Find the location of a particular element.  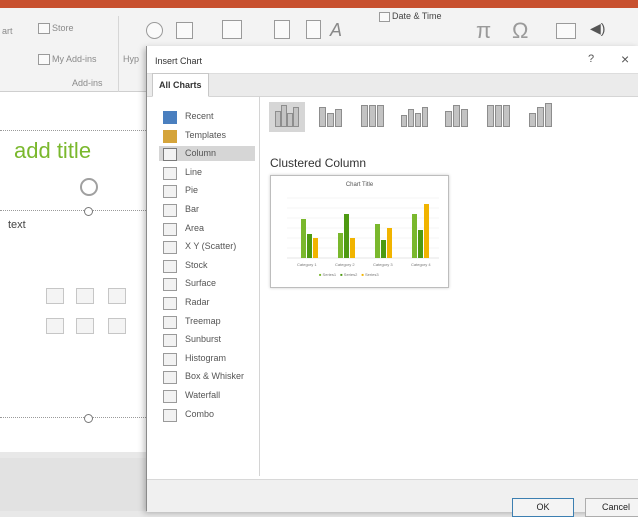

slide-body-placeholder: text is located at coordinates (17, 225).